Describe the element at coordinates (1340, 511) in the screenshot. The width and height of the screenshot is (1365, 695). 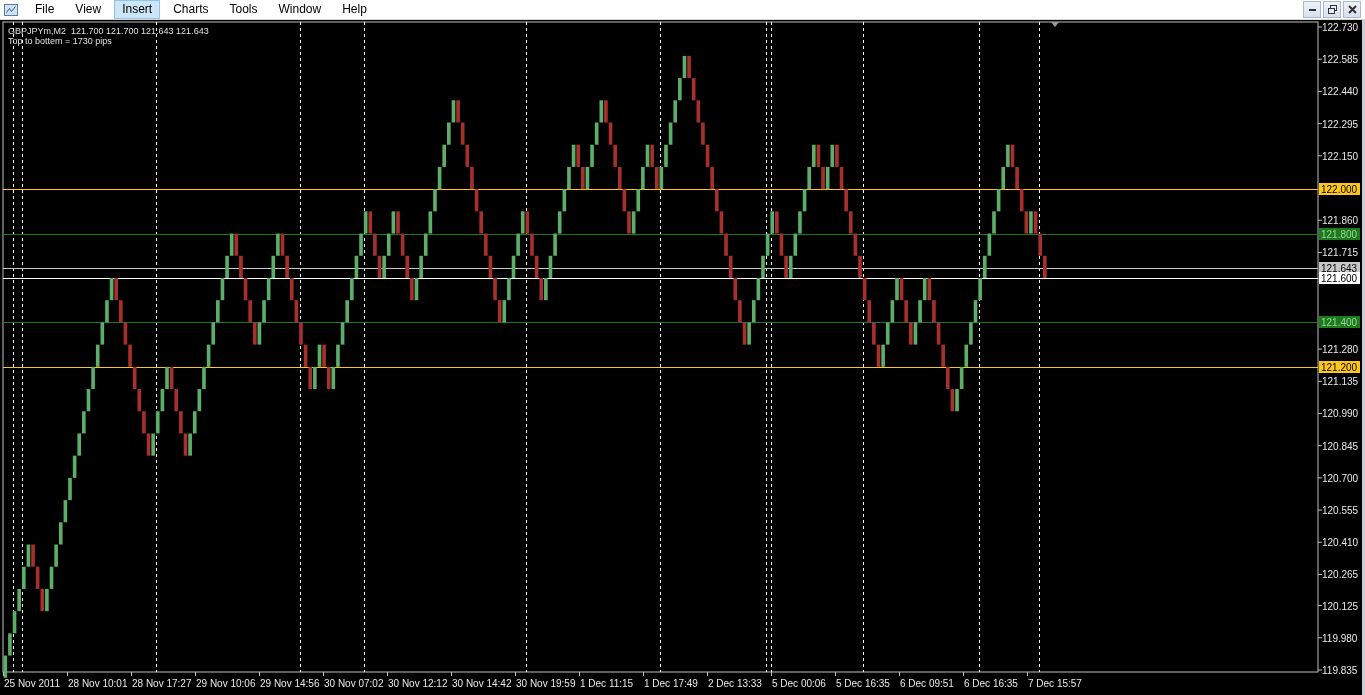
I see `axis-label: 120.555` at that location.